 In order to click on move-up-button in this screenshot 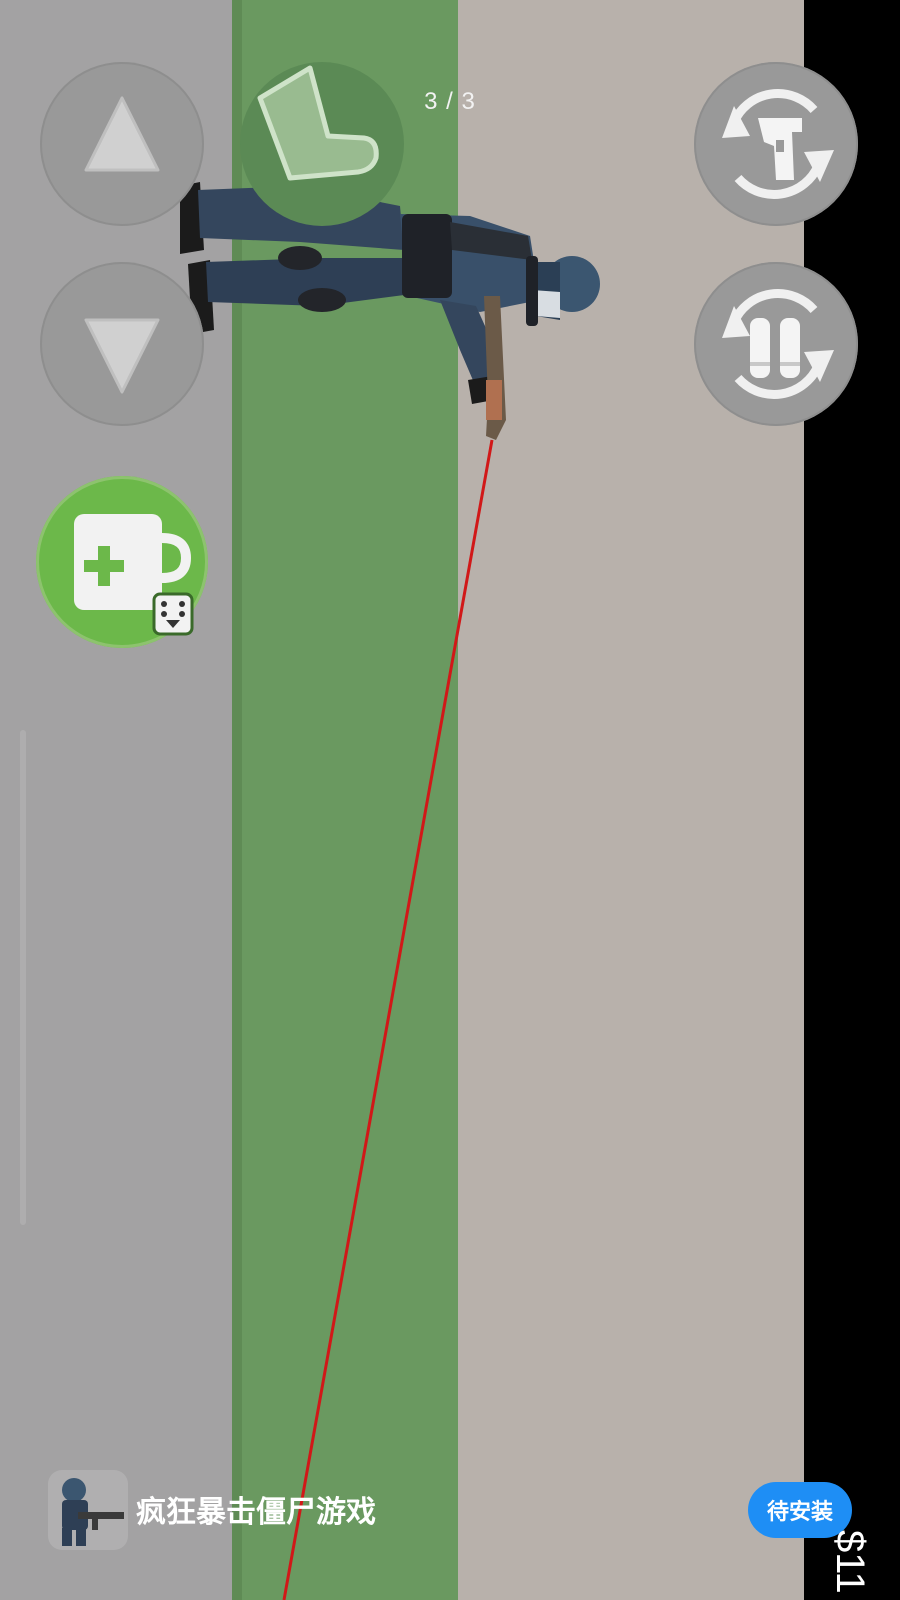, I will do `click(122, 144)`.